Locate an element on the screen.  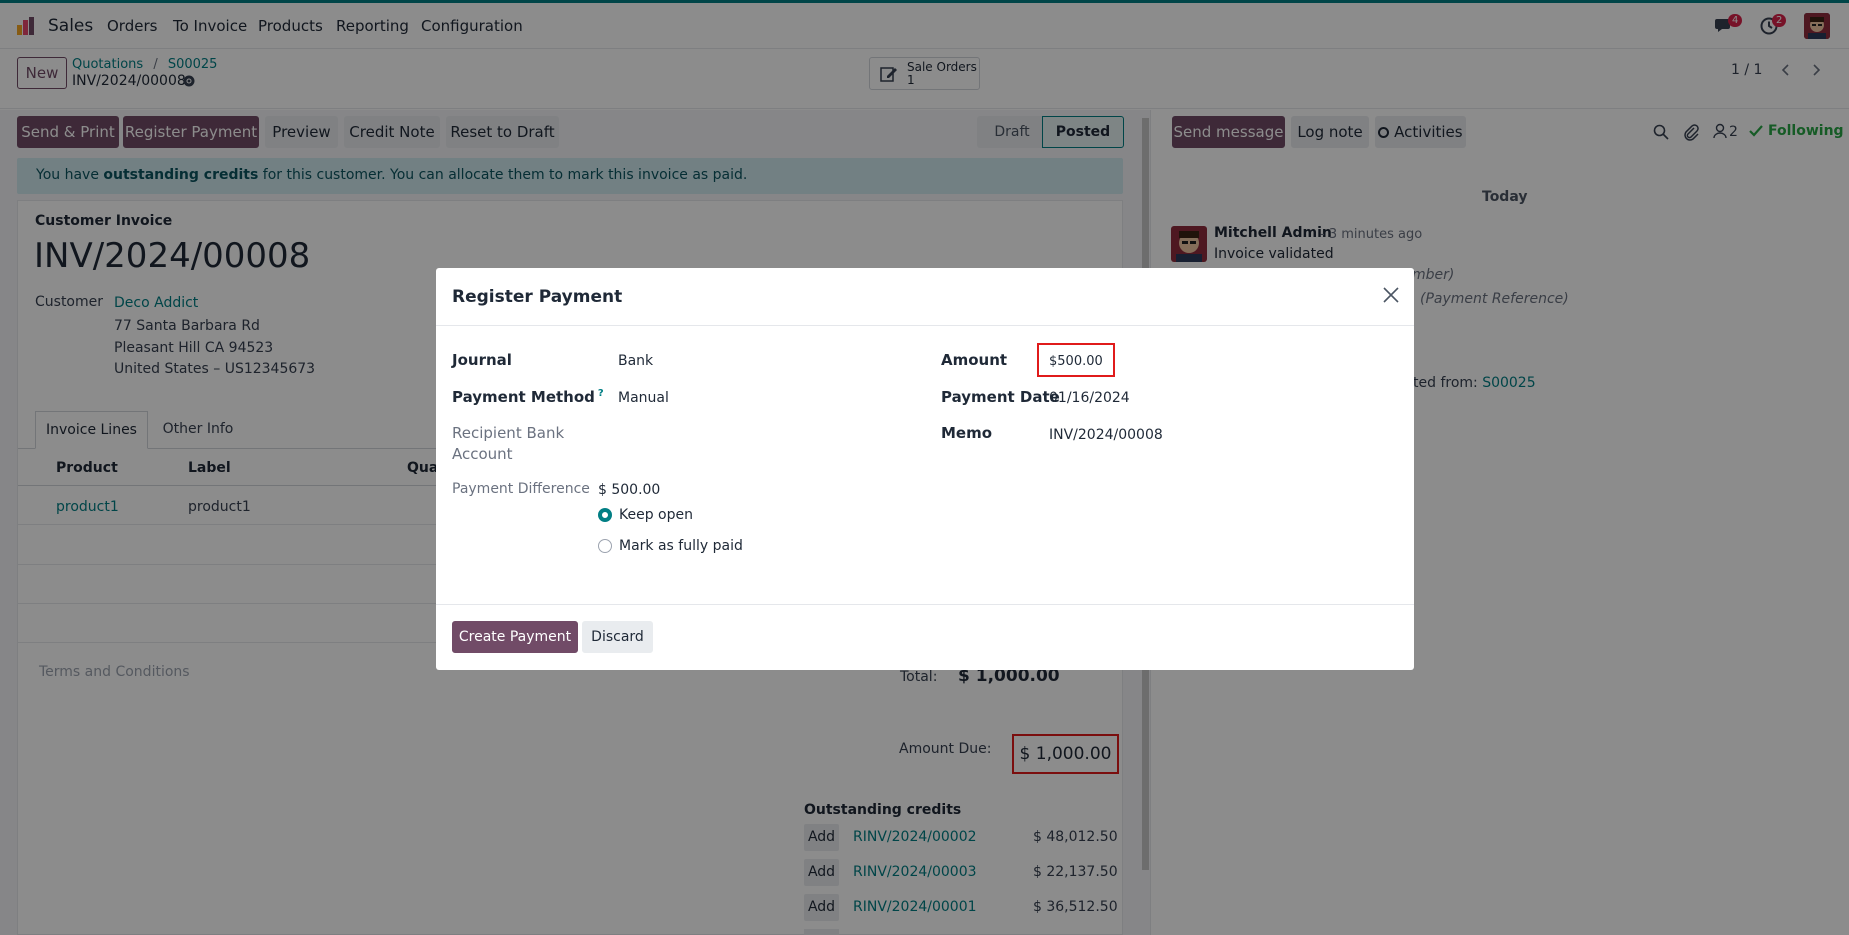
close-icon is located at coordinates (1391, 295).